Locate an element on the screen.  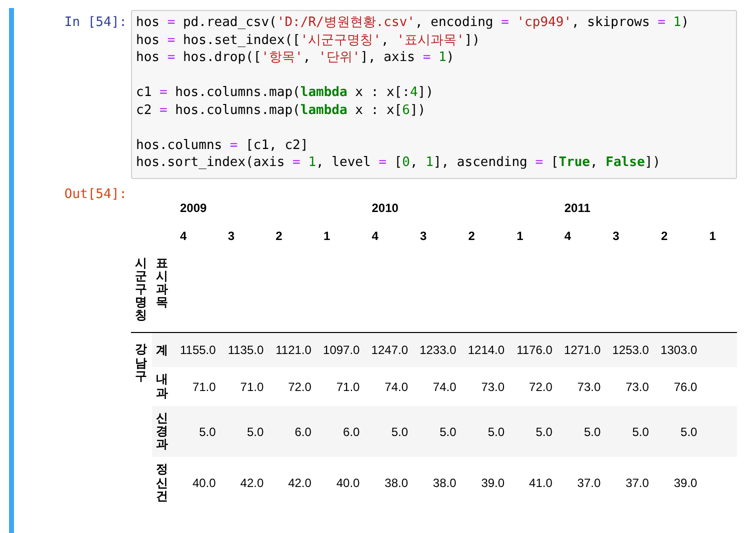
code-line: hos = pd.read_csv('D:/R/병원현황.csv', encoding = 'cp949', skiprows = 1) is located at coordinates (413, 23).